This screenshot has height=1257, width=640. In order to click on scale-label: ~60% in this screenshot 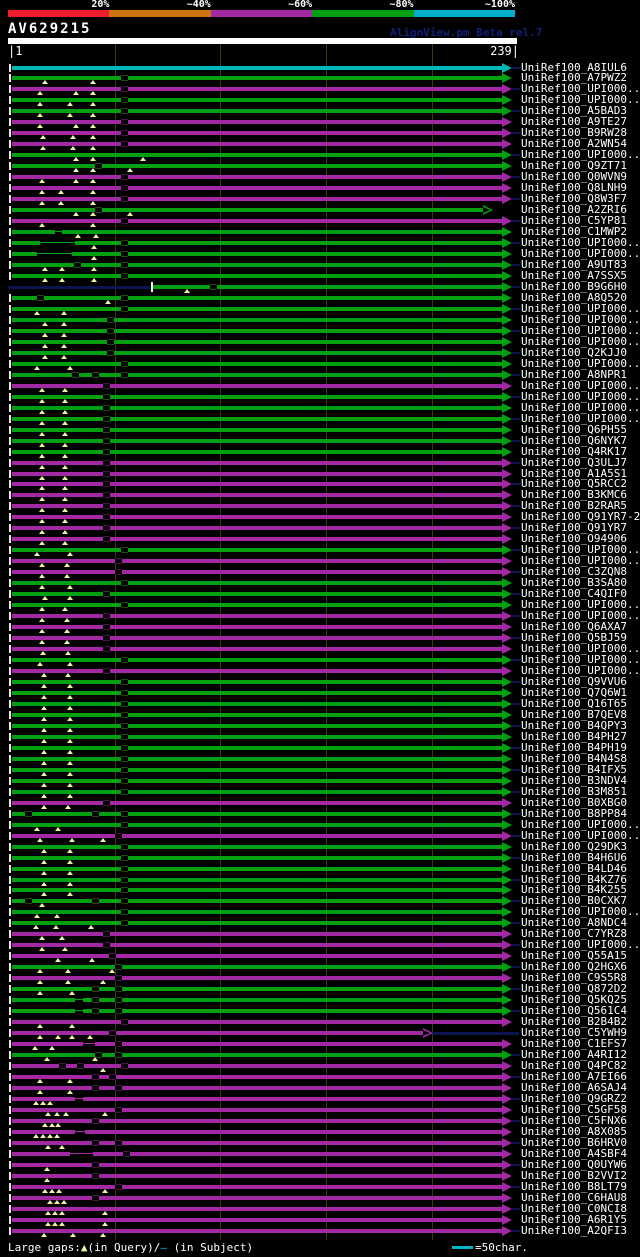, I will do `click(300, 5)`.